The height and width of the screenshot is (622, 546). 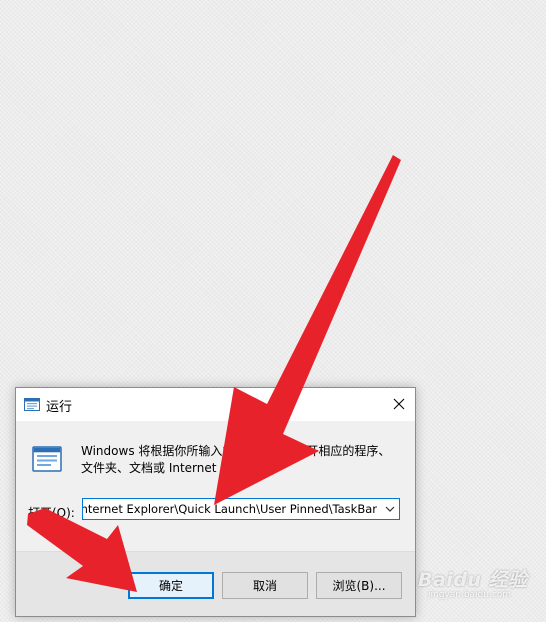 I want to click on chevron-down-icon, so click(x=390, y=509).